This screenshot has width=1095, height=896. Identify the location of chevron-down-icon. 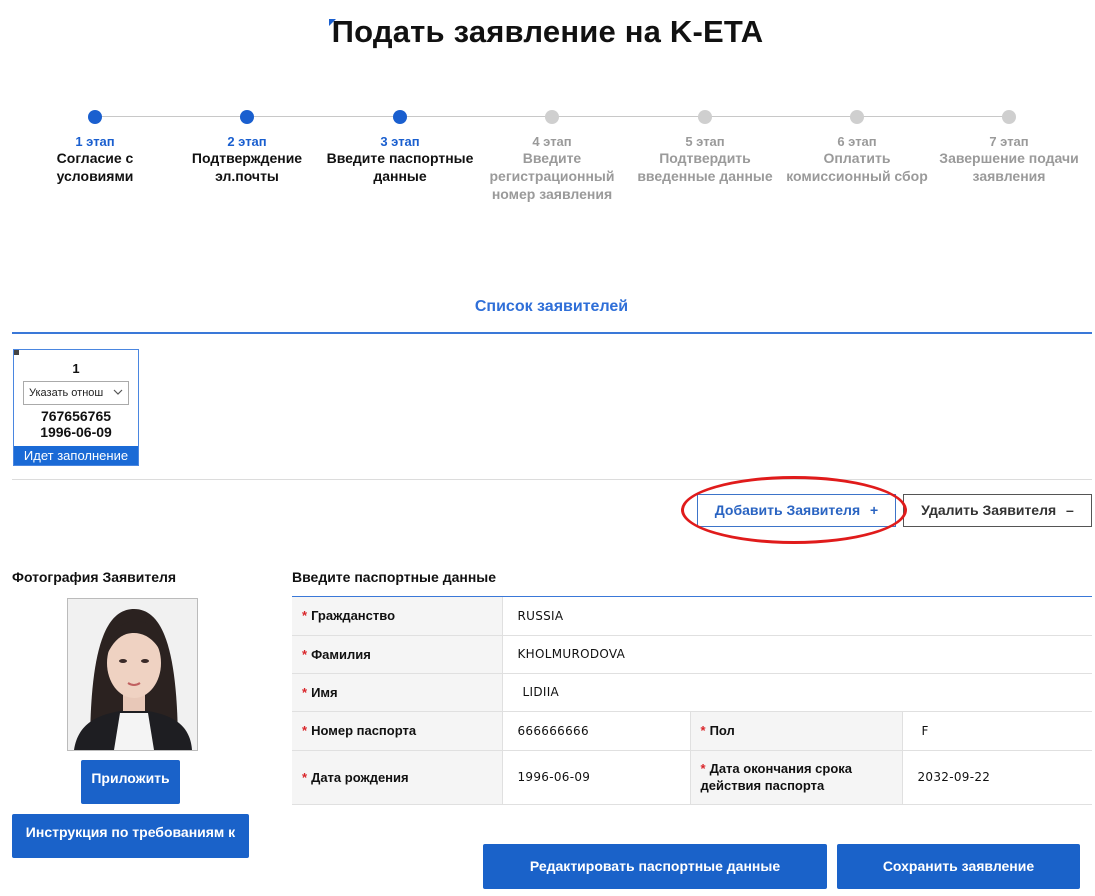
(118, 397).